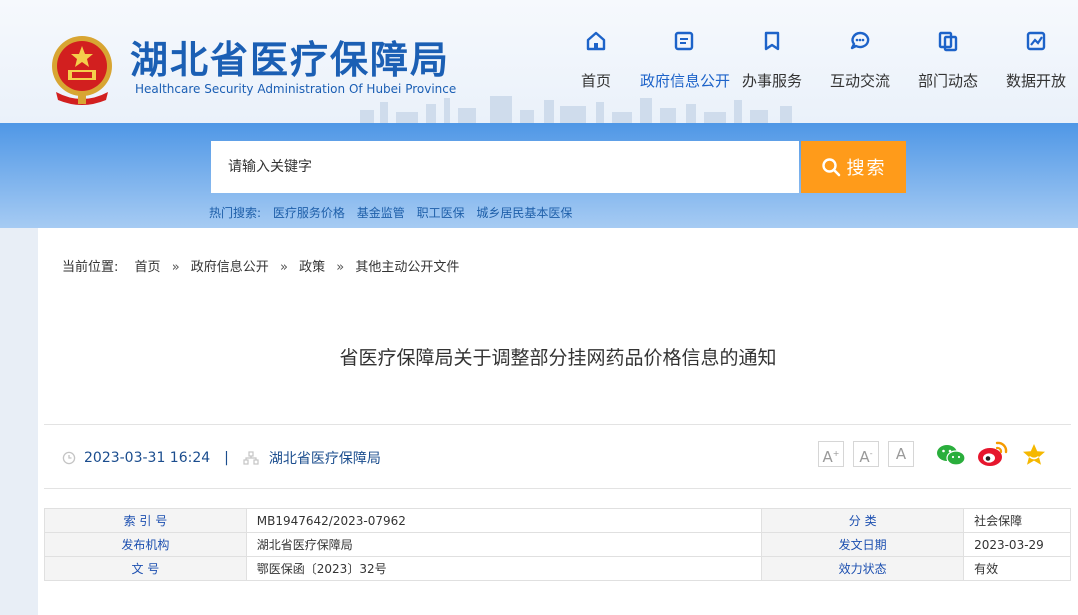  Describe the element at coordinates (1035, 65) in the screenshot. I see `nav-item-open-data: 数据开放` at that location.